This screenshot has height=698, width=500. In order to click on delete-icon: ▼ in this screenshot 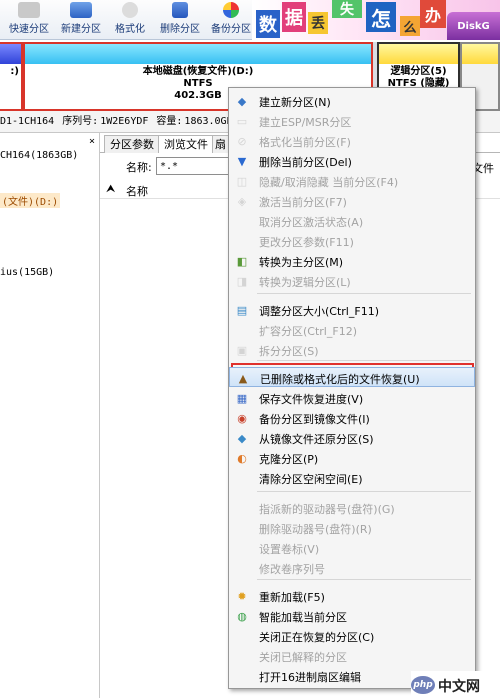, I will do `click(242, 161)`.